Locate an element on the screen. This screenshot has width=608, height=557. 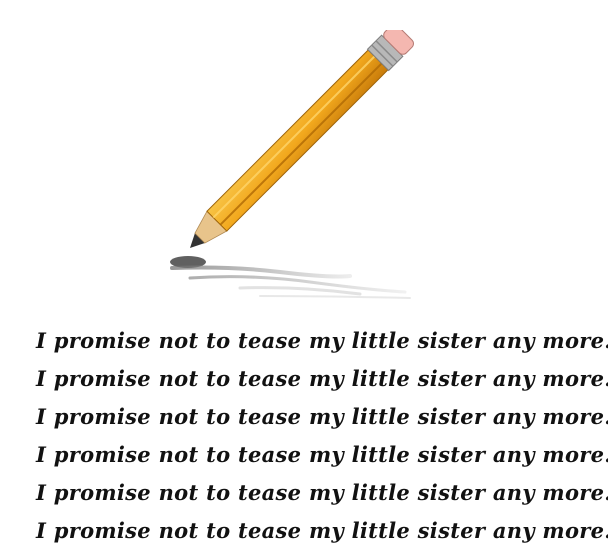
pencil is located at coordinates (302, 136).